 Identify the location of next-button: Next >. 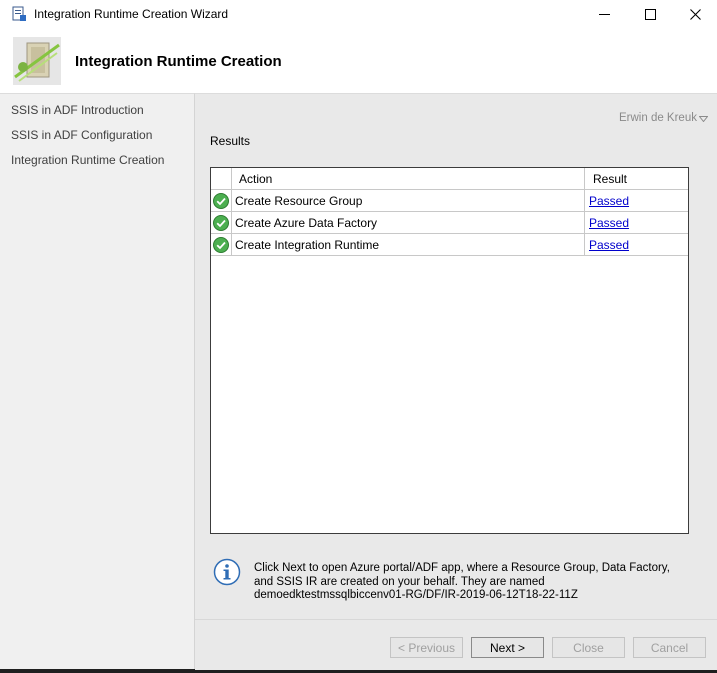
(507, 647).